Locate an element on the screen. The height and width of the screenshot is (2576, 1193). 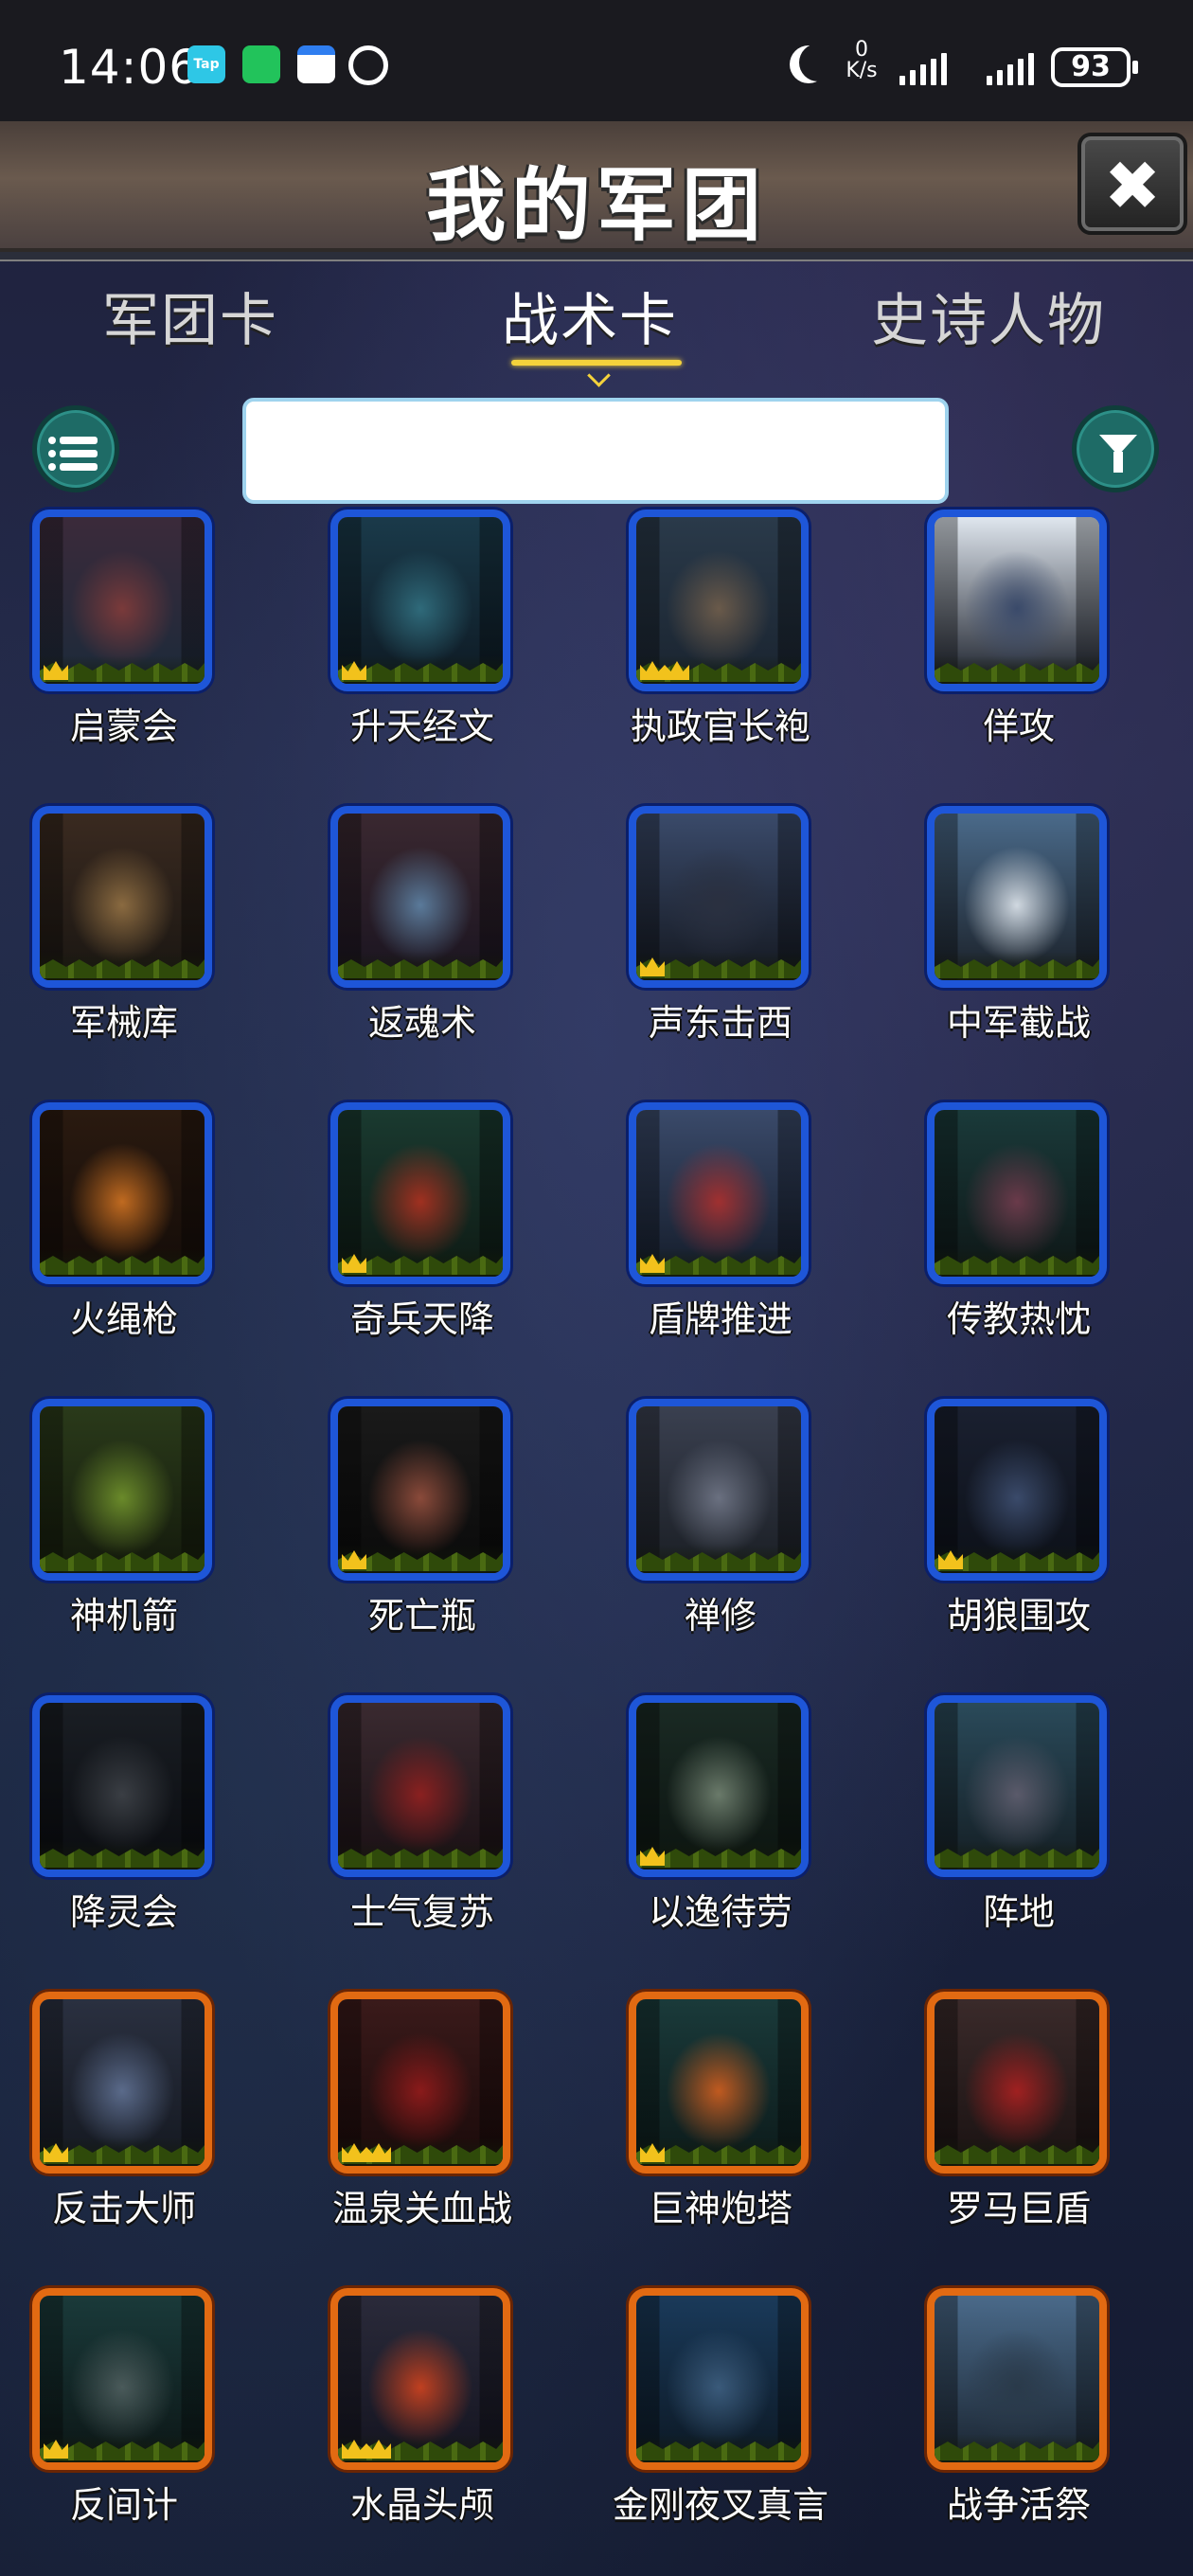
card-name: 神机箭 is located at coordinates (123, 1616).